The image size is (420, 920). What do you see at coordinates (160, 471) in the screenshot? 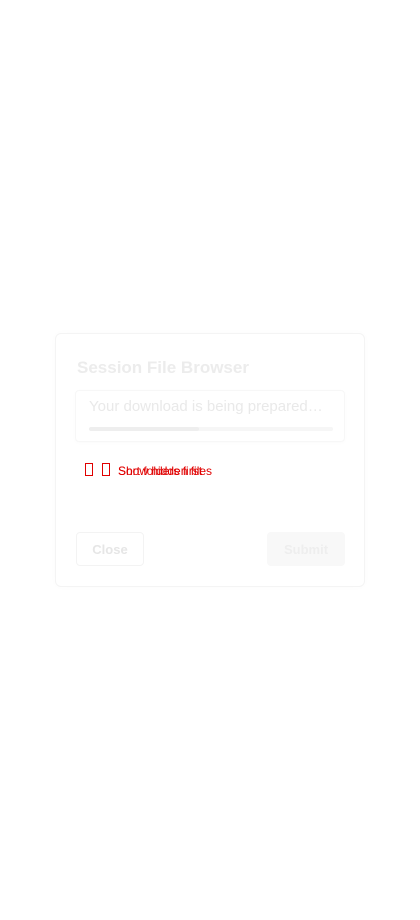
I see `sort-folders-label: Sort folders first` at bounding box center [160, 471].